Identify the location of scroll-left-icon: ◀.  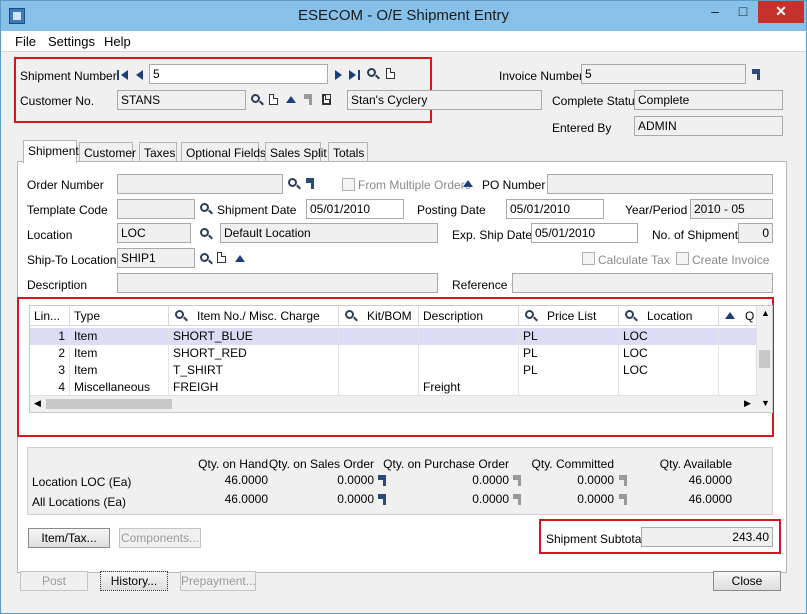
(37, 403).